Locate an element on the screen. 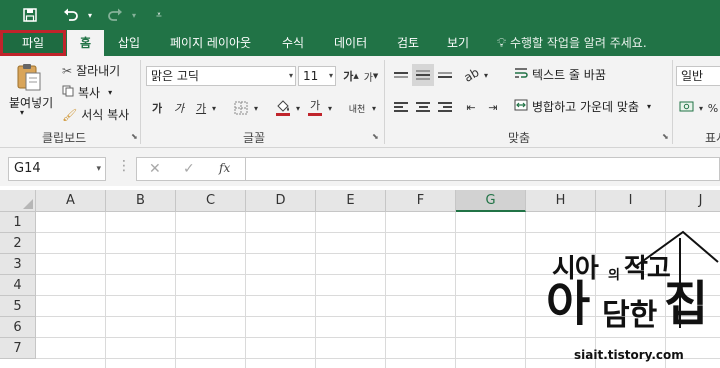 The width and height of the screenshot is (720, 368). align-bottom-icon is located at coordinates (445, 75).